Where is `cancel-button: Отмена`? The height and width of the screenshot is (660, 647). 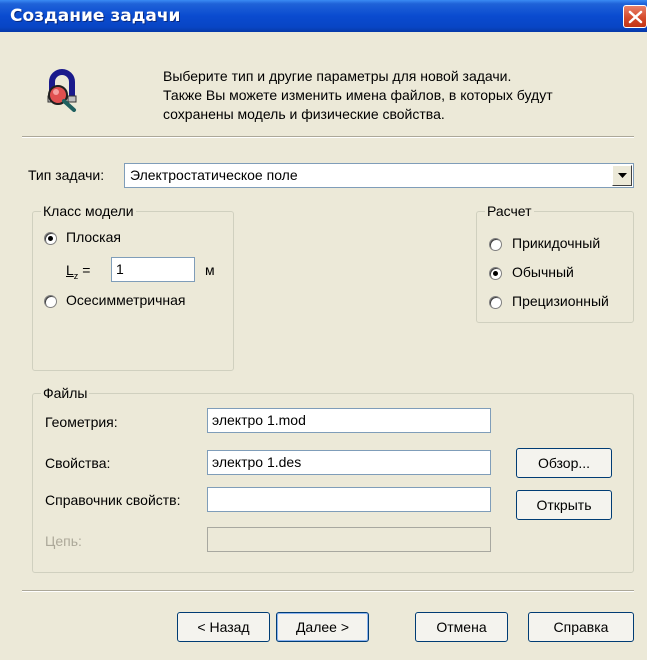 cancel-button: Отмена is located at coordinates (461, 627).